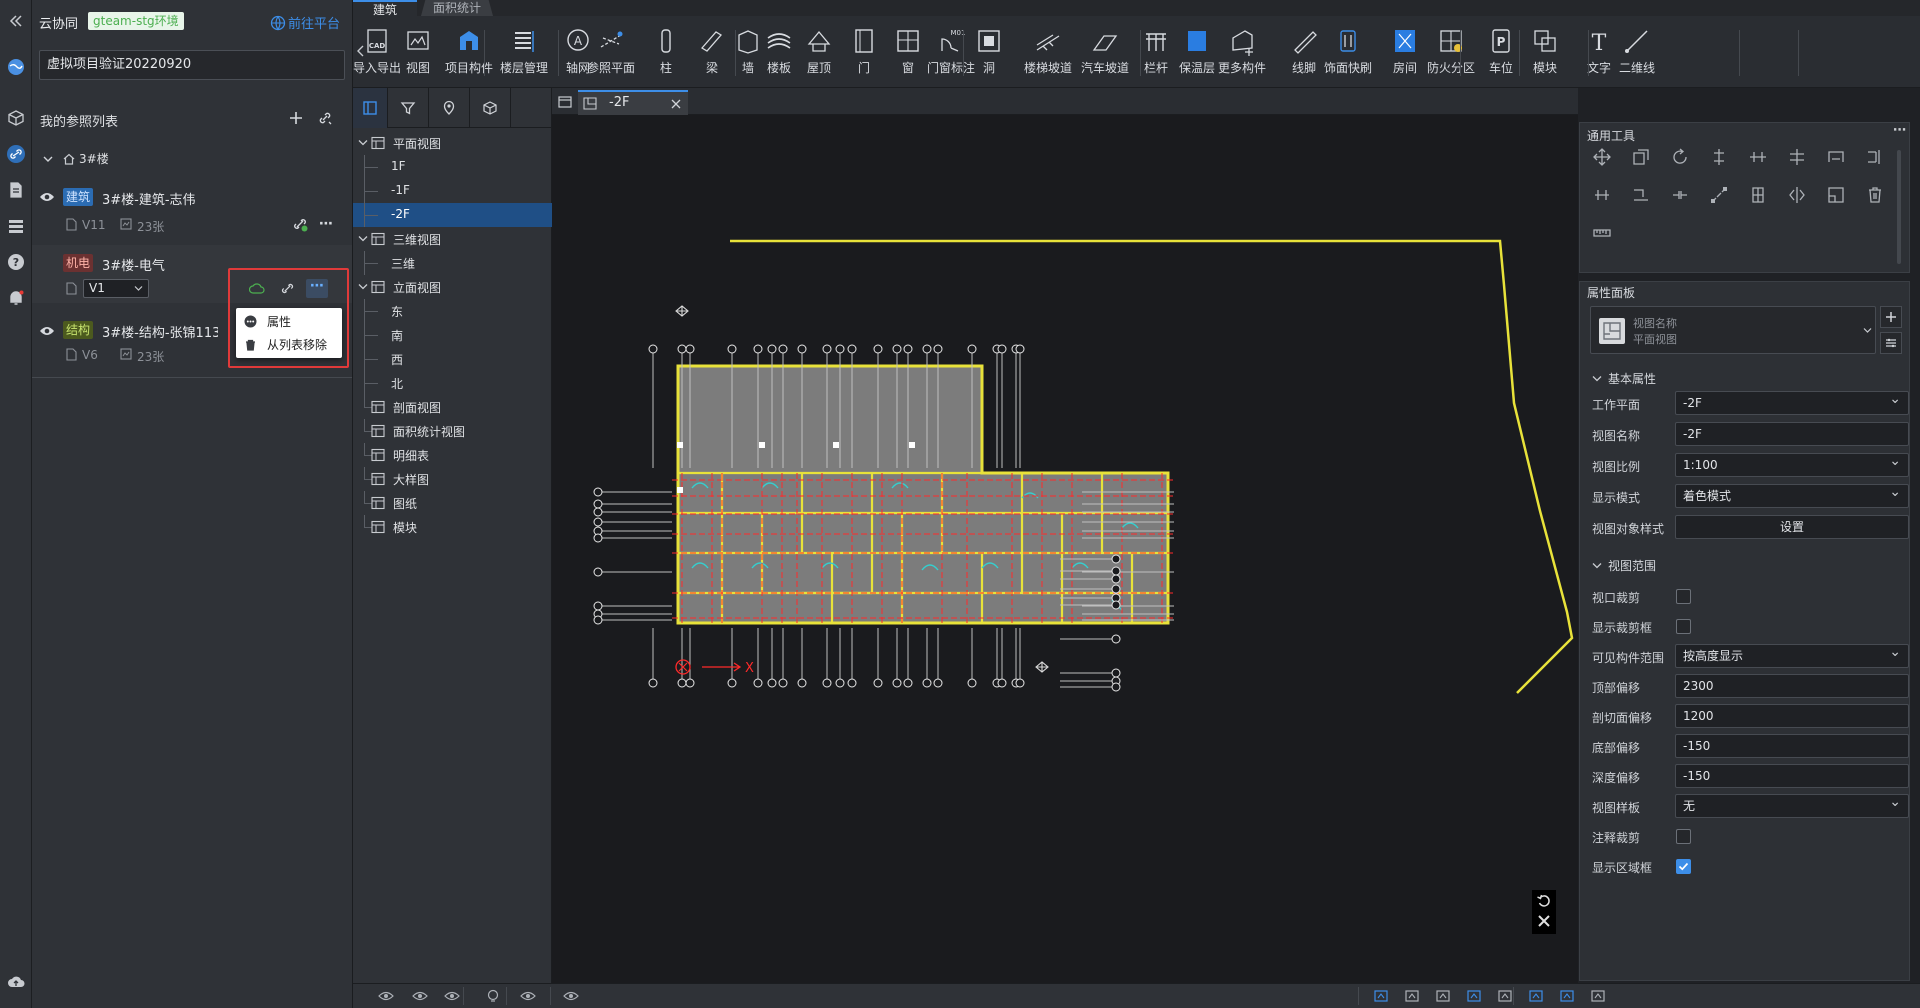  Describe the element at coordinates (452, 527) in the screenshot. I see `tree-node: 模块` at that location.